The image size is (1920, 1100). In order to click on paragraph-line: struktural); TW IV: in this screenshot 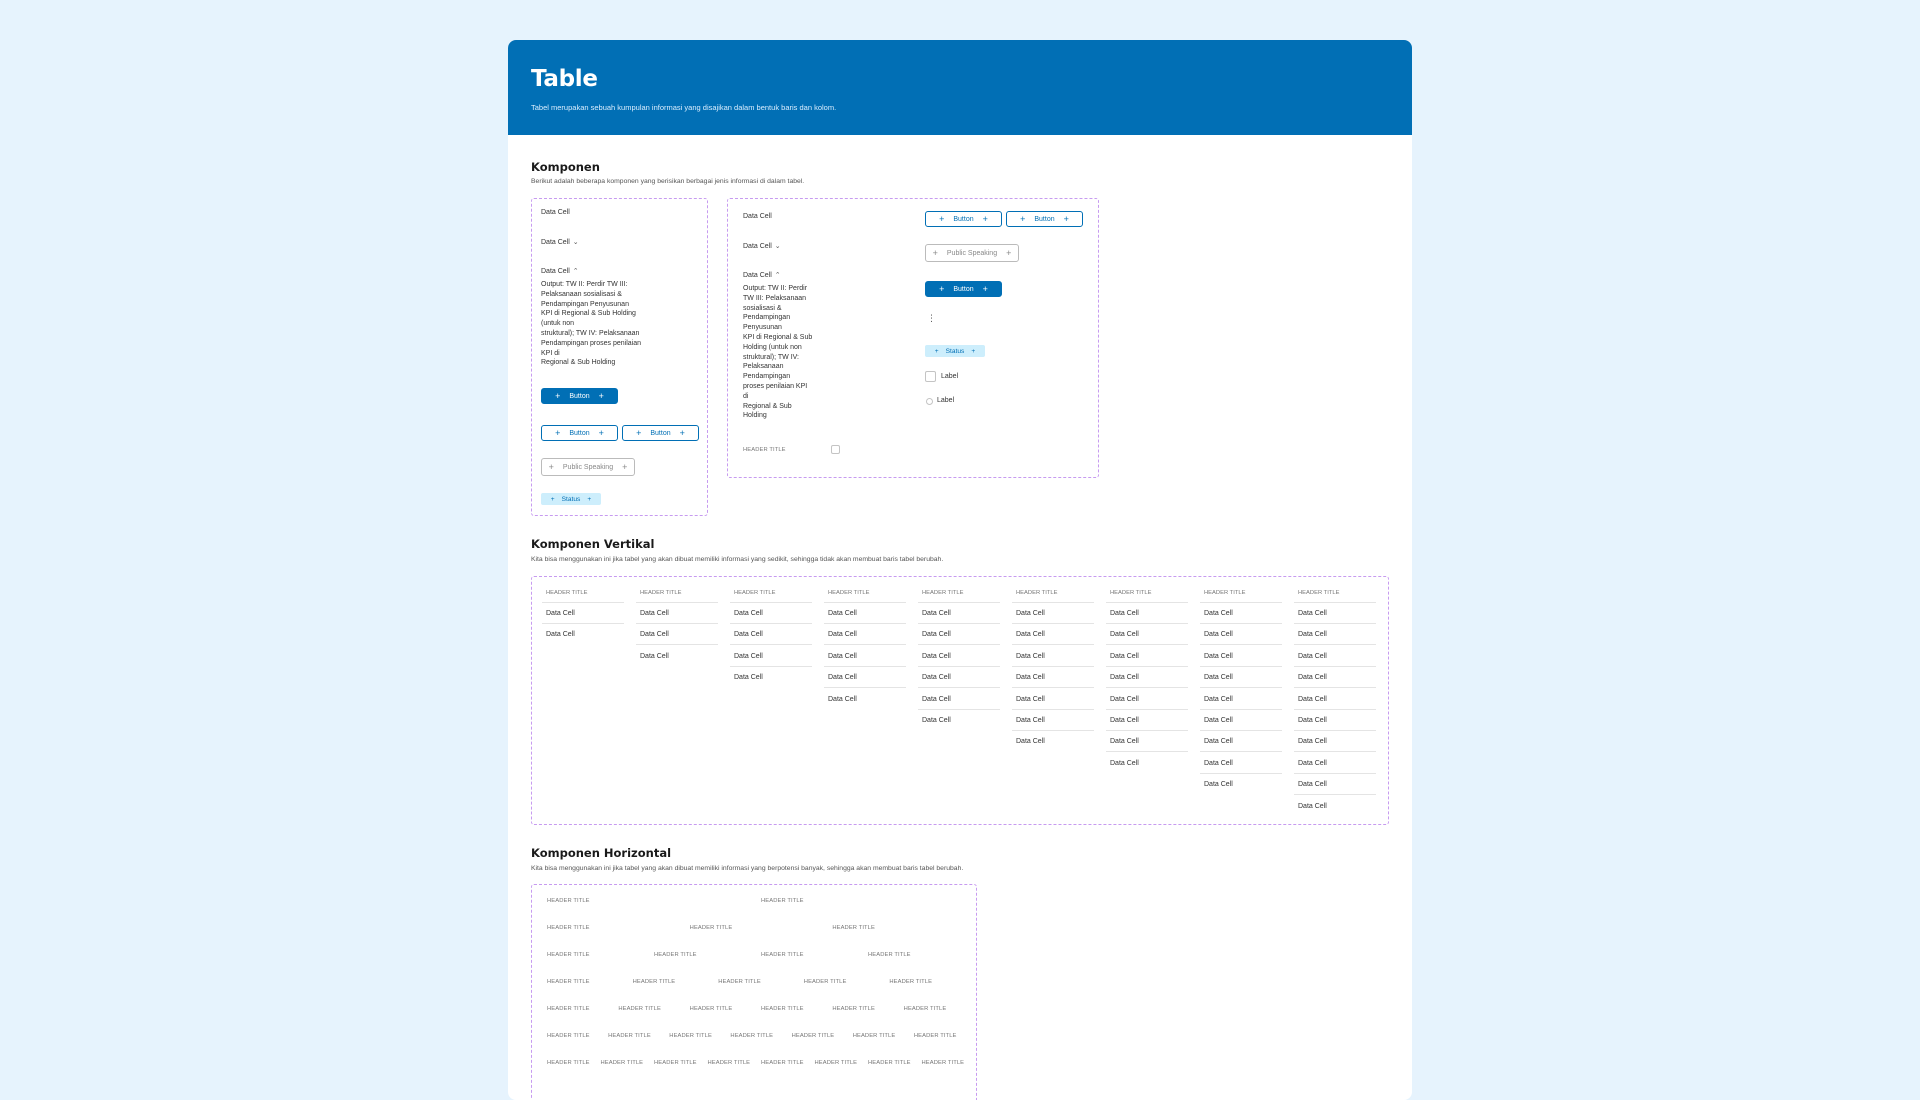, I will do `click(771, 357)`.